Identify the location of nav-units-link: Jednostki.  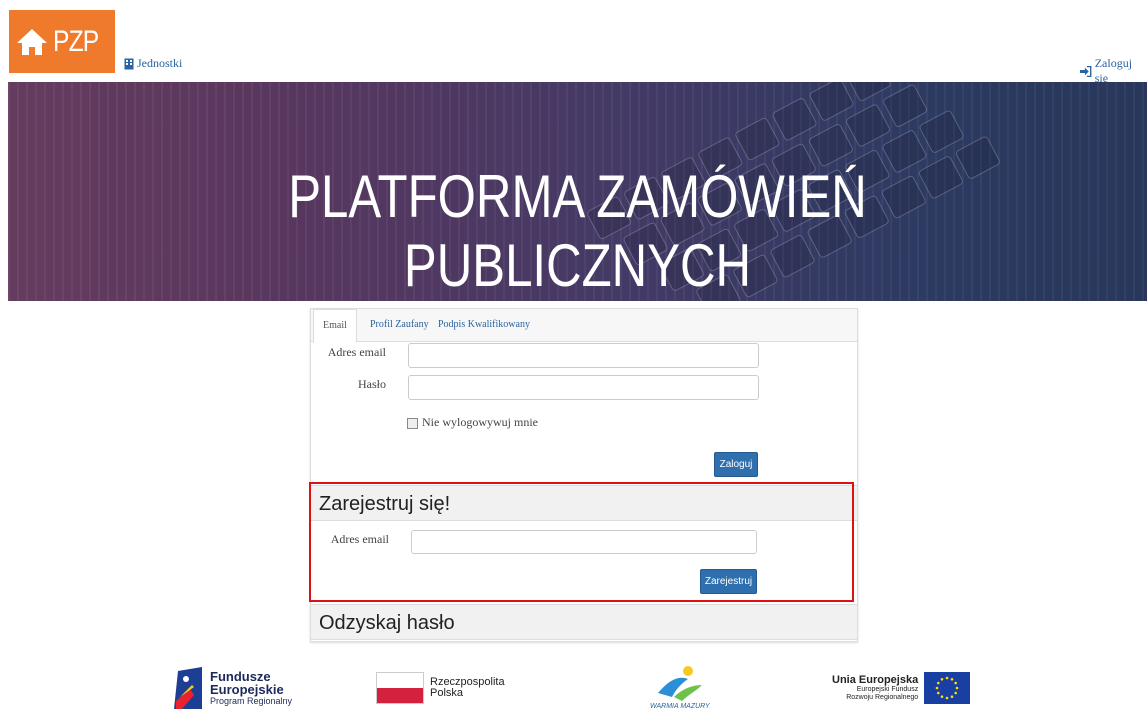
(153, 63).